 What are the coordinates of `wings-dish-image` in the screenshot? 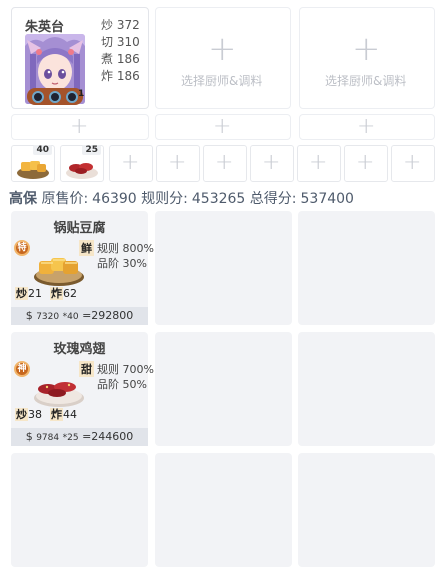 It's located at (59, 394).